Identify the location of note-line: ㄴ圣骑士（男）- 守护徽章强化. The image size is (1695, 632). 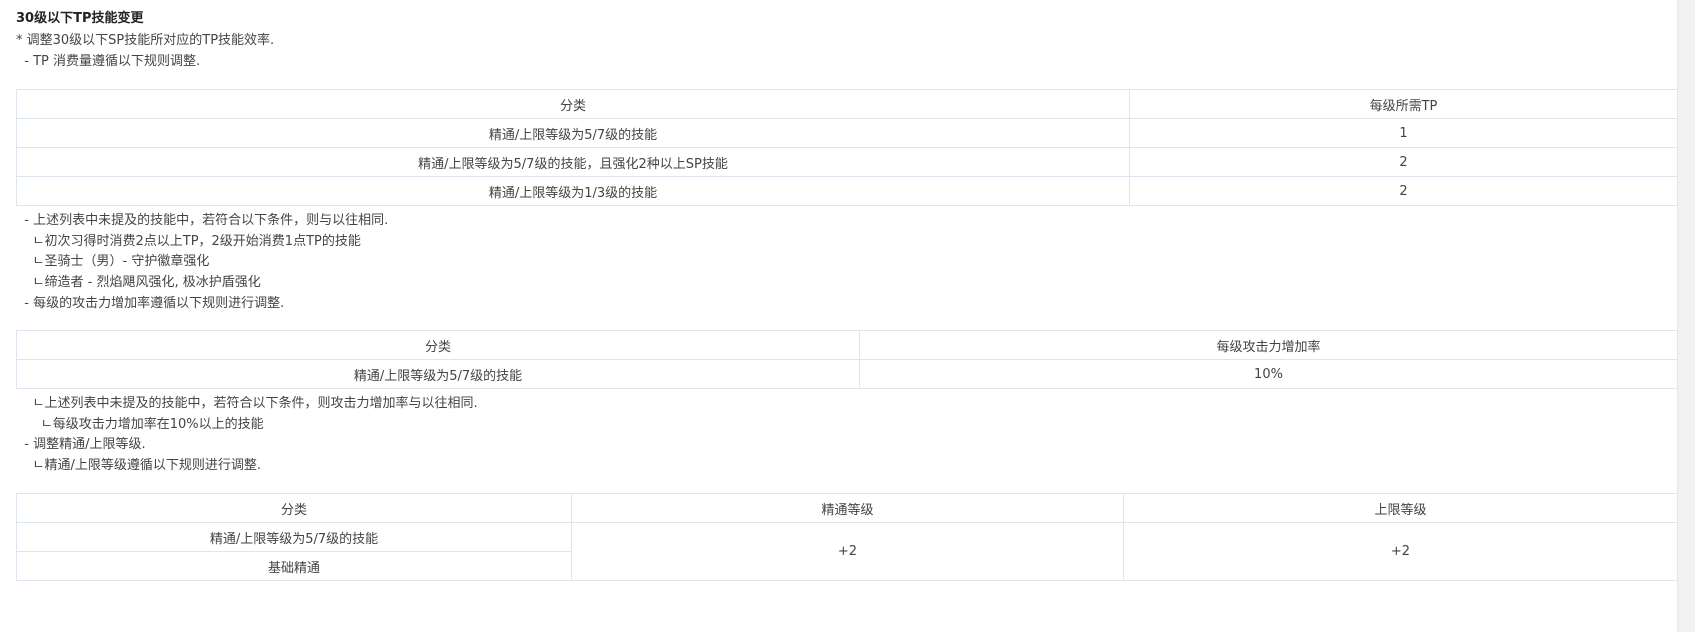
(113, 261).